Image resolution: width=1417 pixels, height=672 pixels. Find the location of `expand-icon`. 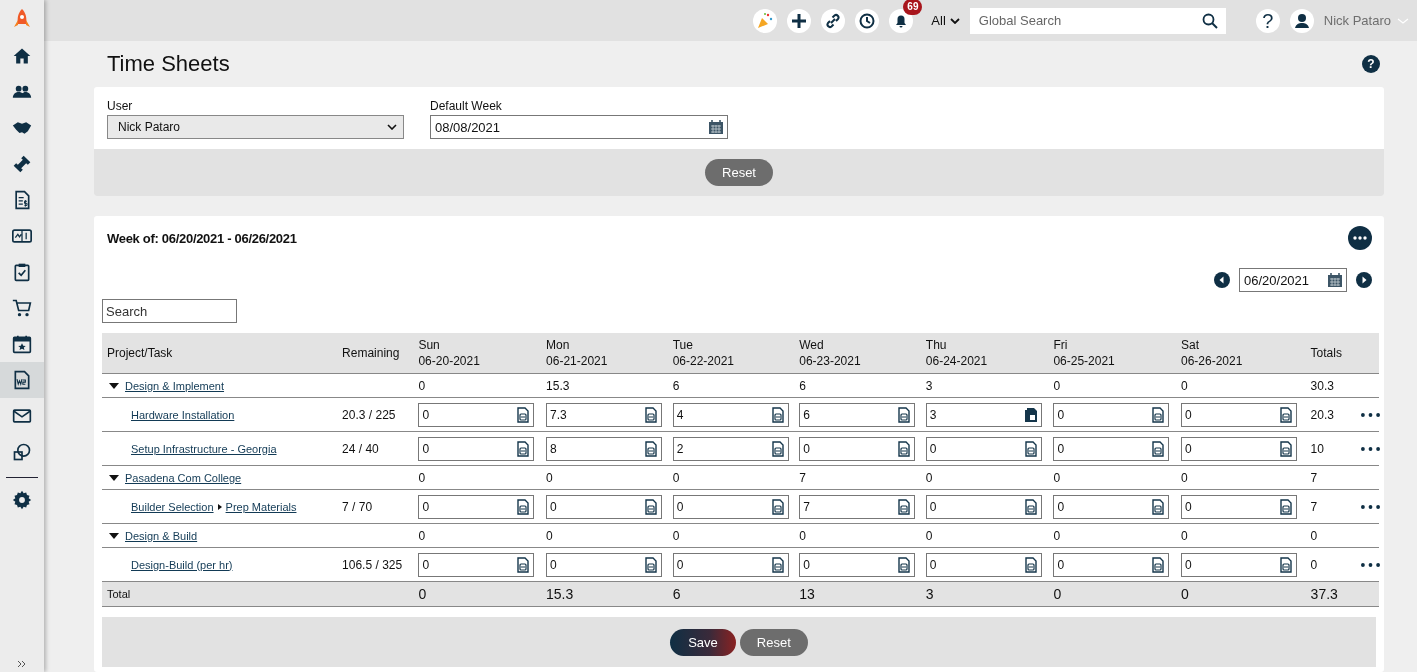

expand-icon is located at coordinates (22, 664).